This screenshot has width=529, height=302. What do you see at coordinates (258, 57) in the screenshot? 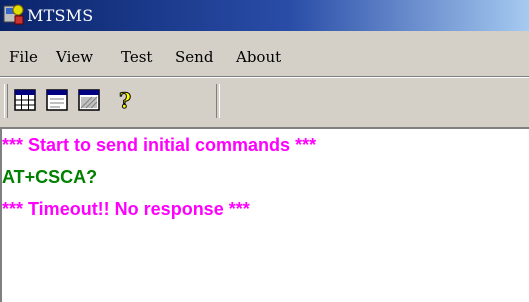
I see `menu-about: About` at bounding box center [258, 57].